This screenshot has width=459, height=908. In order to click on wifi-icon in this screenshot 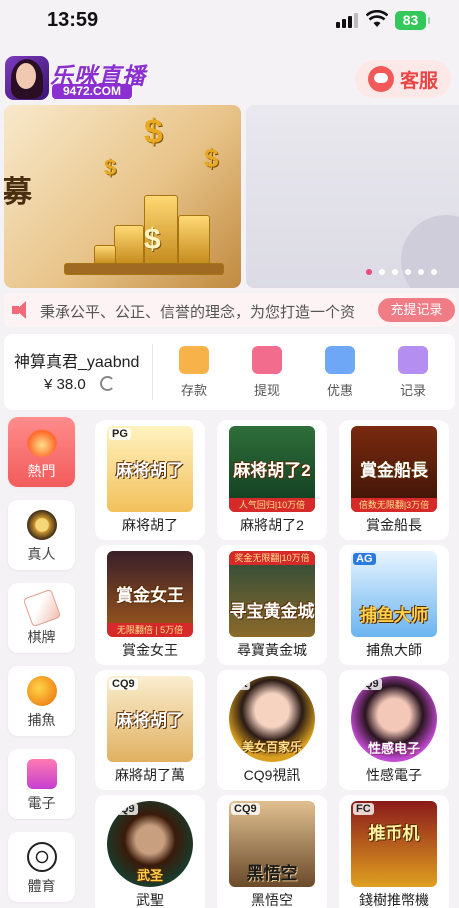, I will do `click(377, 18)`.